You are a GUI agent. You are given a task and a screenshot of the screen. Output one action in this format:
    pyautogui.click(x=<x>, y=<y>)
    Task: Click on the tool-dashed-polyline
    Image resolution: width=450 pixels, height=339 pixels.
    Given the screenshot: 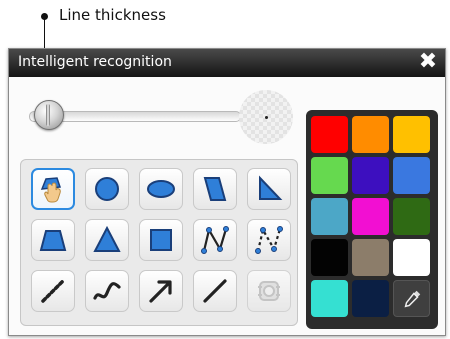 What is the action you would take?
    pyautogui.click(x=269, y=240)
    